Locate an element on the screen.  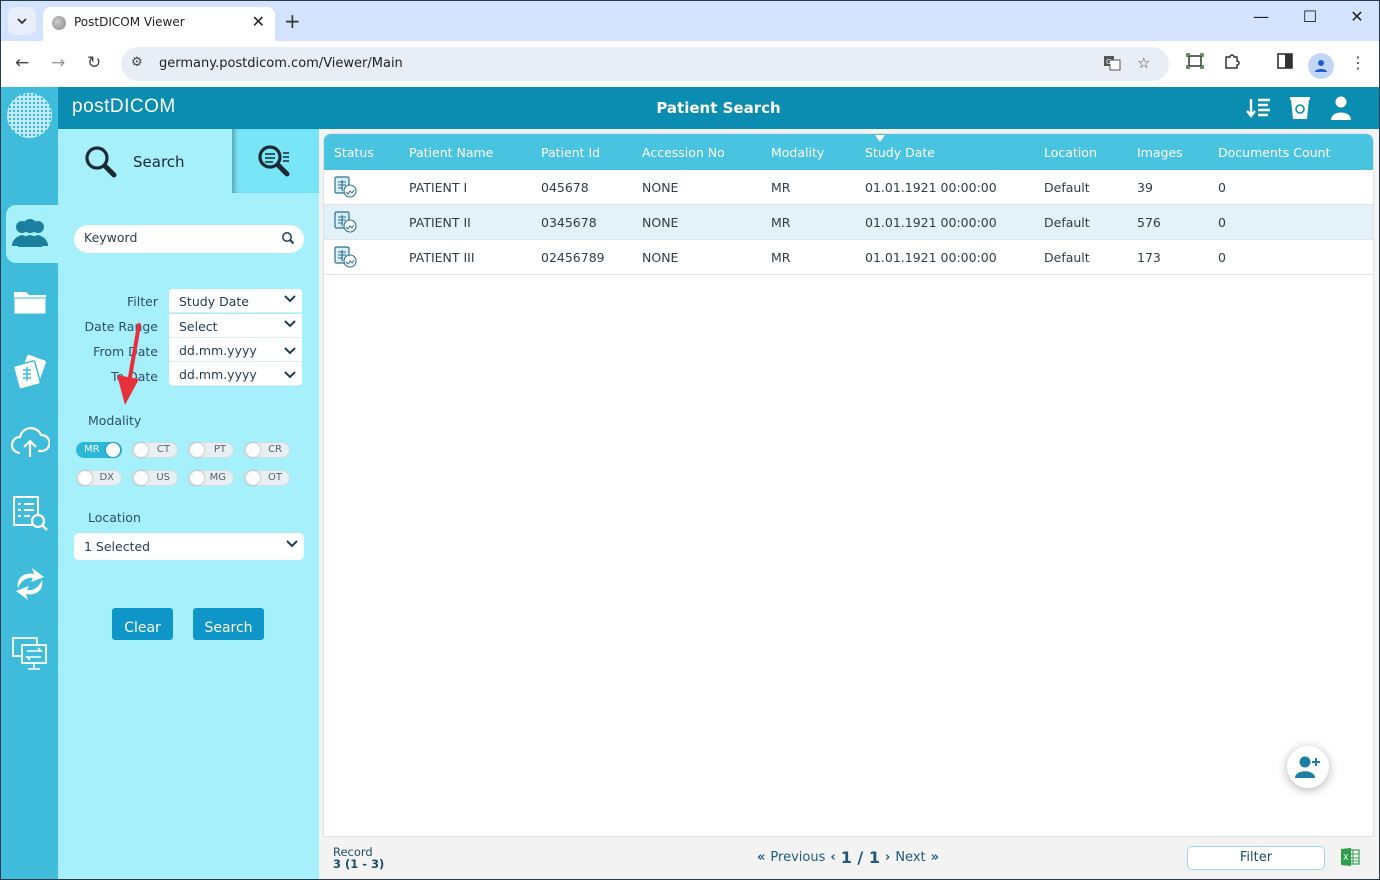
chevron-down-icon is located at coordinates (292, 544).